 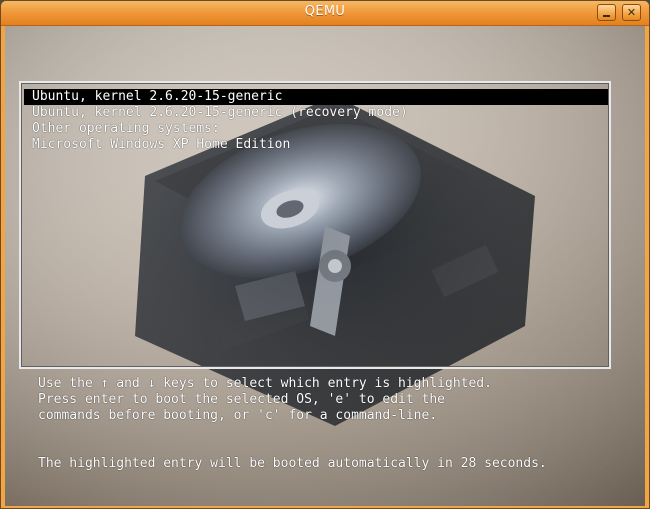 I want to click on close-button: ✕, so click(x=631, y=12).